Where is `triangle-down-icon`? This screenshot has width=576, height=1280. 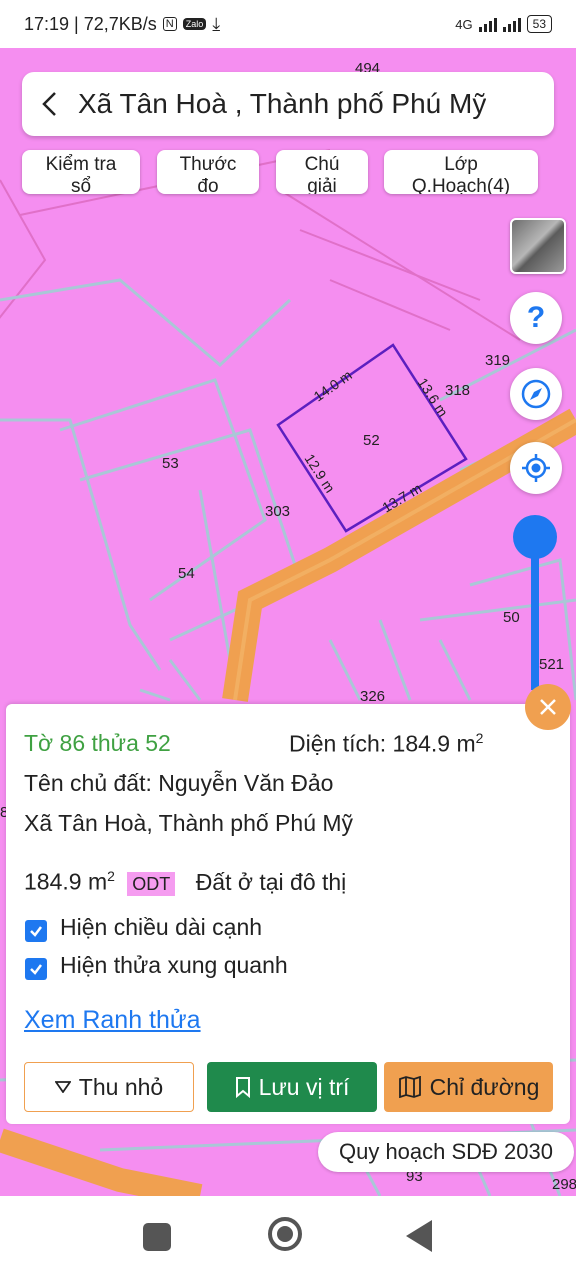
triangle-down-icon is located at coordinates (62, 1087).